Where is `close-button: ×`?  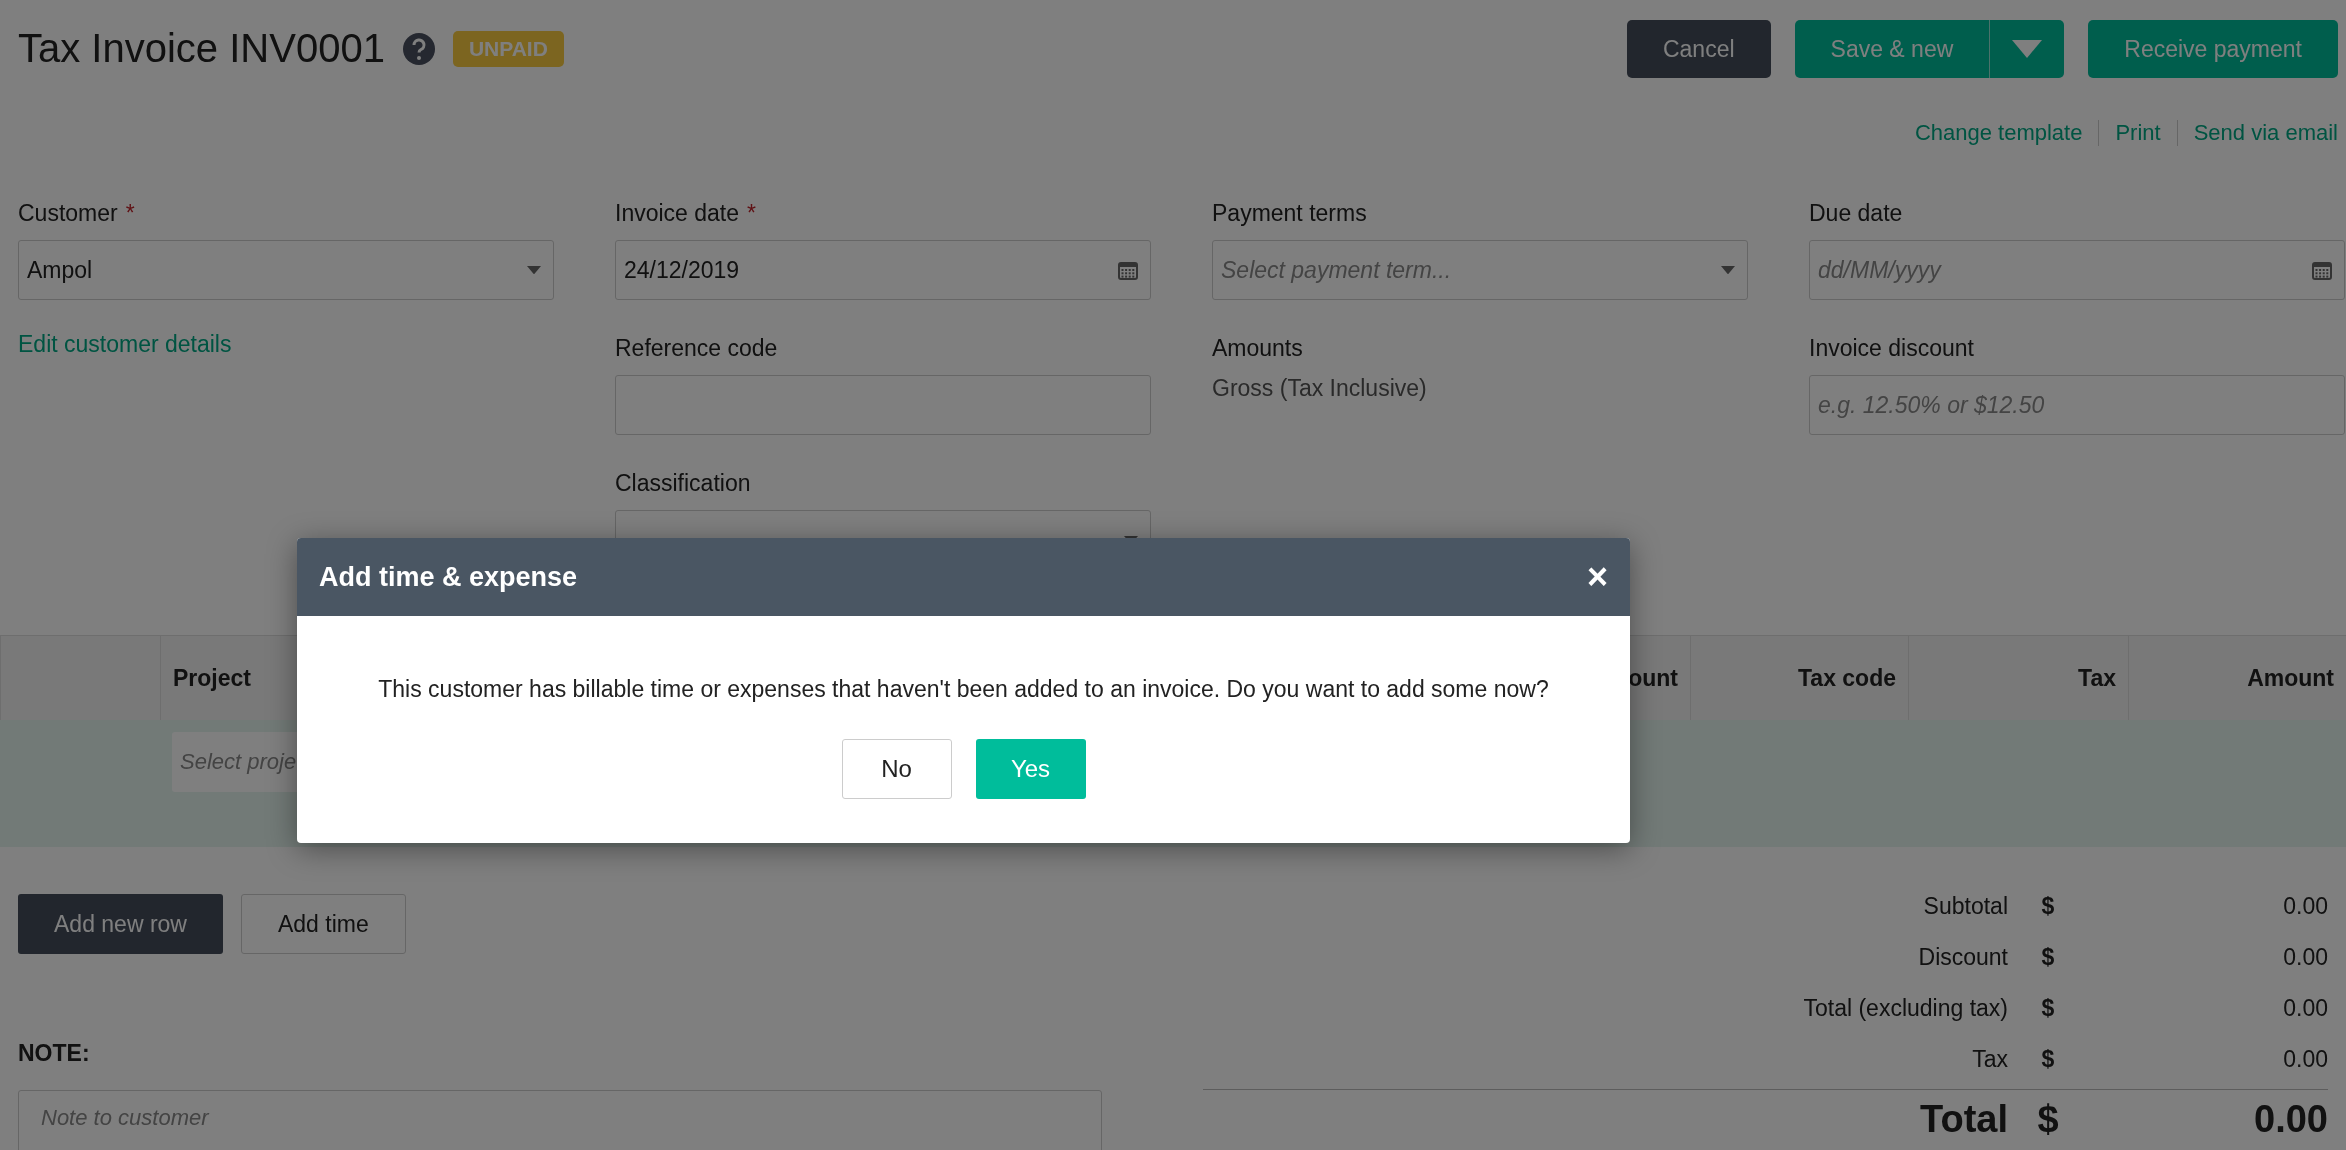 close-button: × is located at coordinates (1597, 577).